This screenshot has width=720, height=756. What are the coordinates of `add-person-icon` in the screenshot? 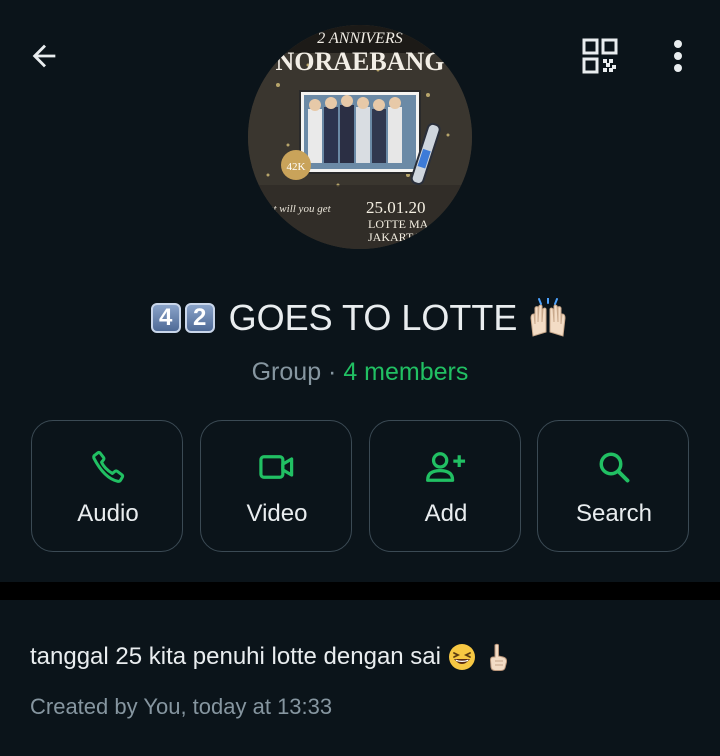 It's located at (446, 467).